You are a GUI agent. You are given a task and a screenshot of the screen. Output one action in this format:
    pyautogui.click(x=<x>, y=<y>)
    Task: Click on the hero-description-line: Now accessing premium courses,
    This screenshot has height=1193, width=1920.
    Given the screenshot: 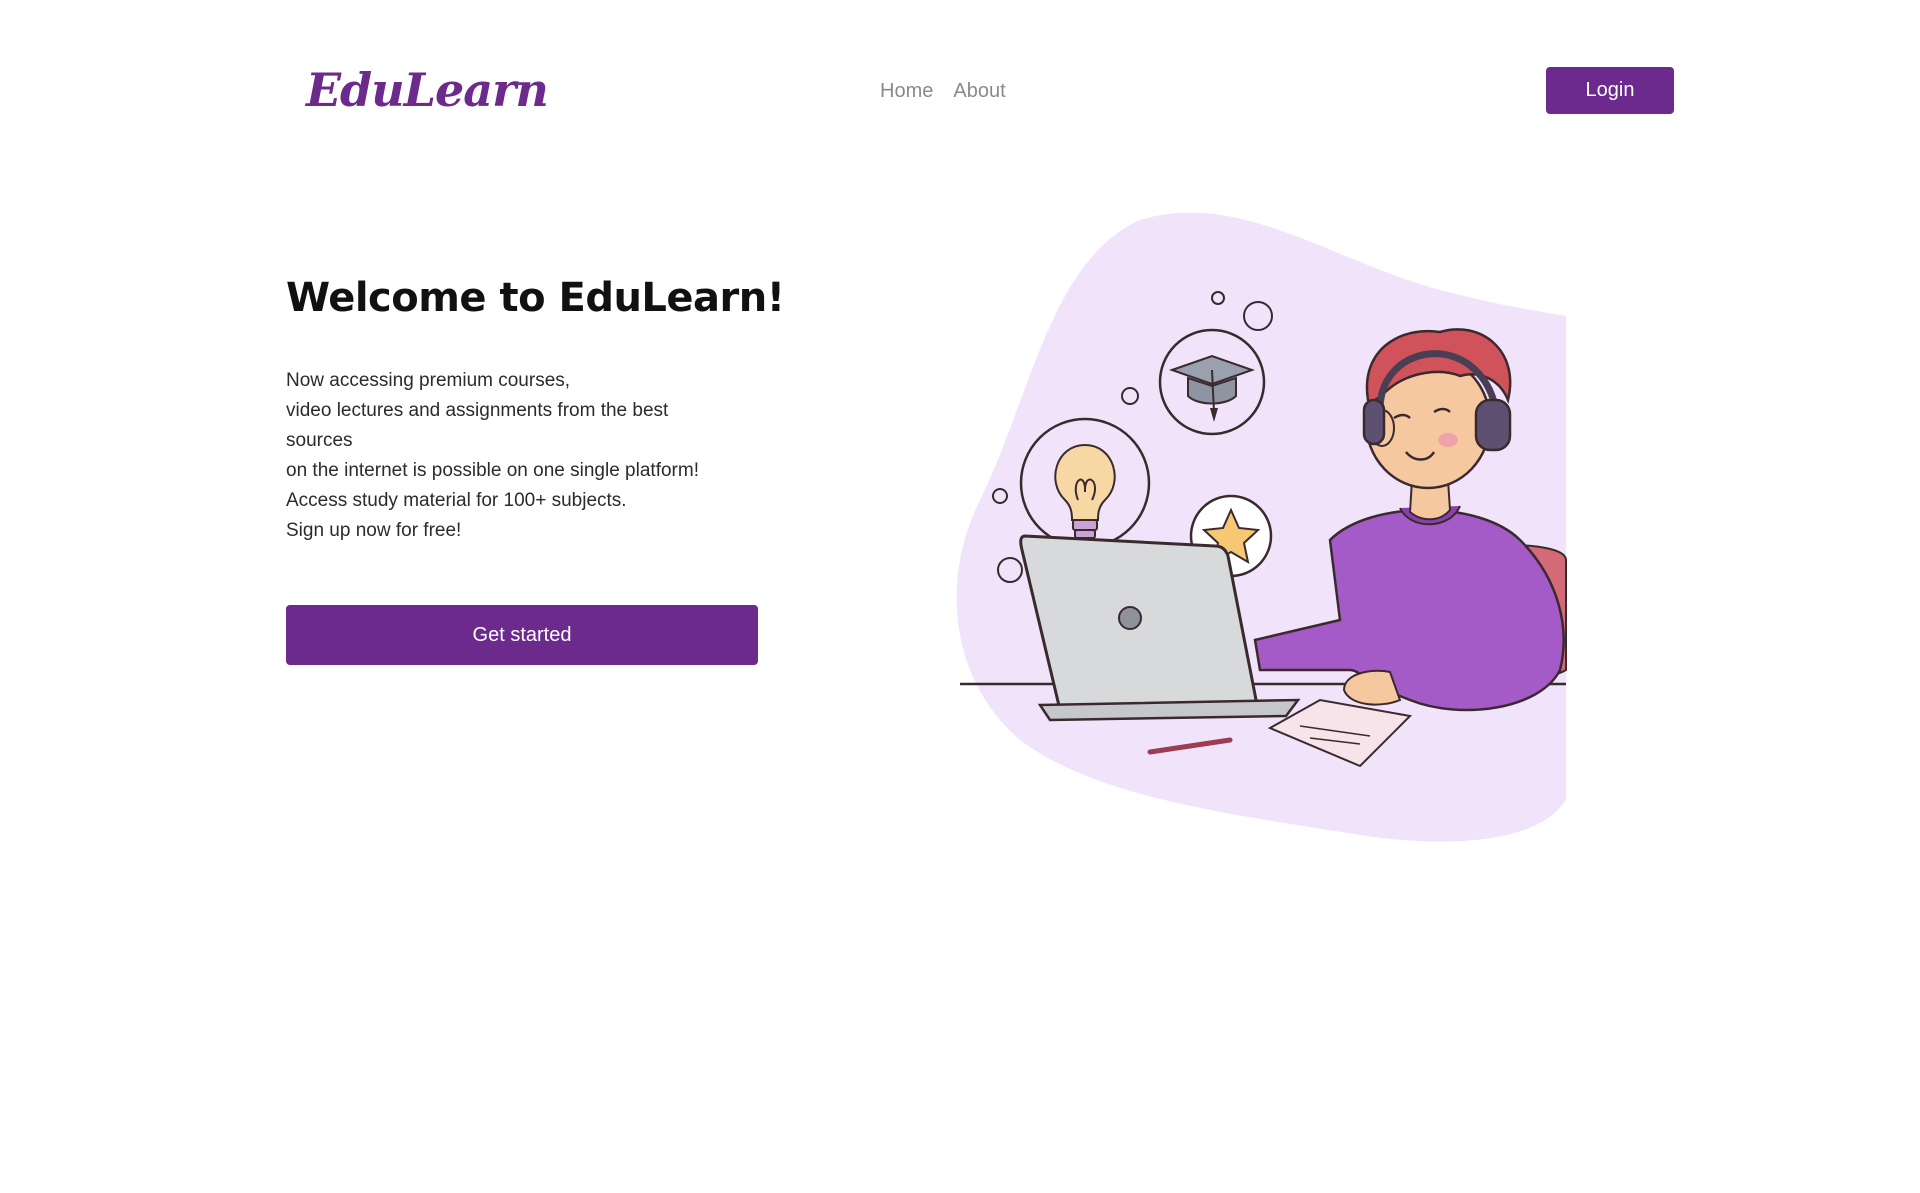 What is the action you would take?
    pyautogui.click(x=428, y=380)
    